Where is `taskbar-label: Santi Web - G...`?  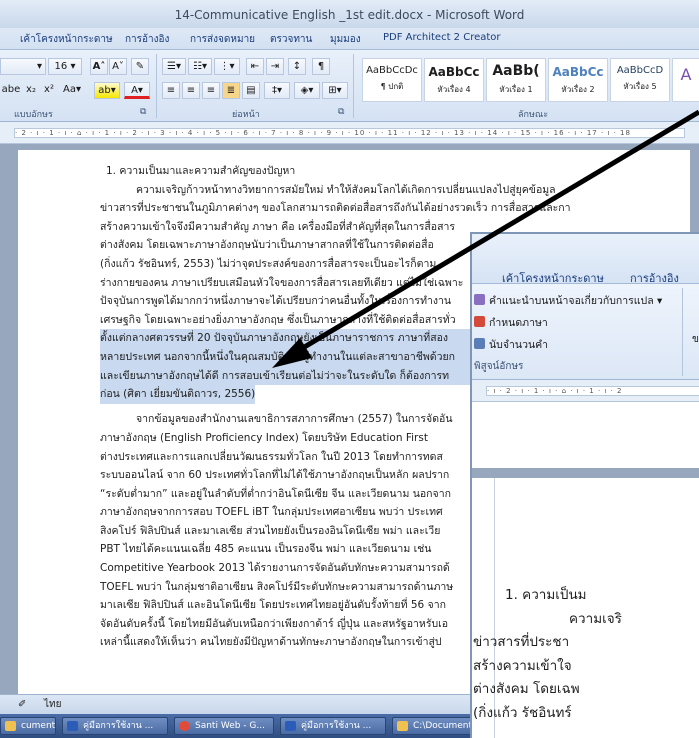 taskbar-label: Santi Web - G... is located at coordinates (230, 726).